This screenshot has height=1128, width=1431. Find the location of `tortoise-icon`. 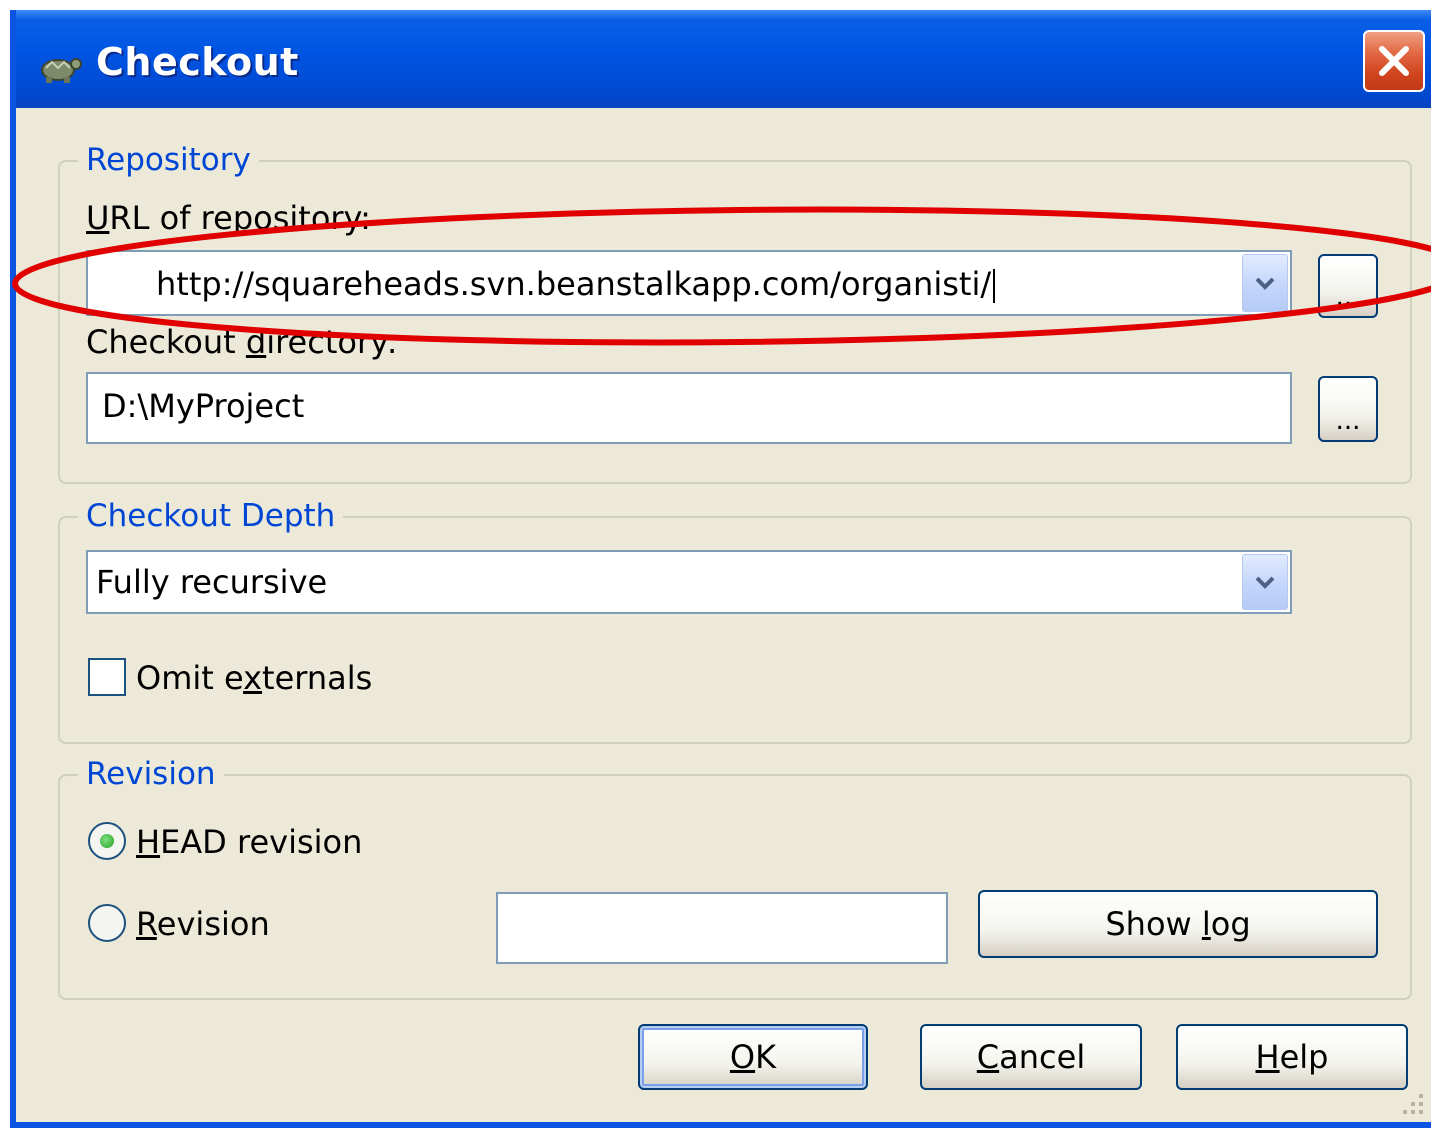

tortoise-icon is located at coordinates (61, 70).